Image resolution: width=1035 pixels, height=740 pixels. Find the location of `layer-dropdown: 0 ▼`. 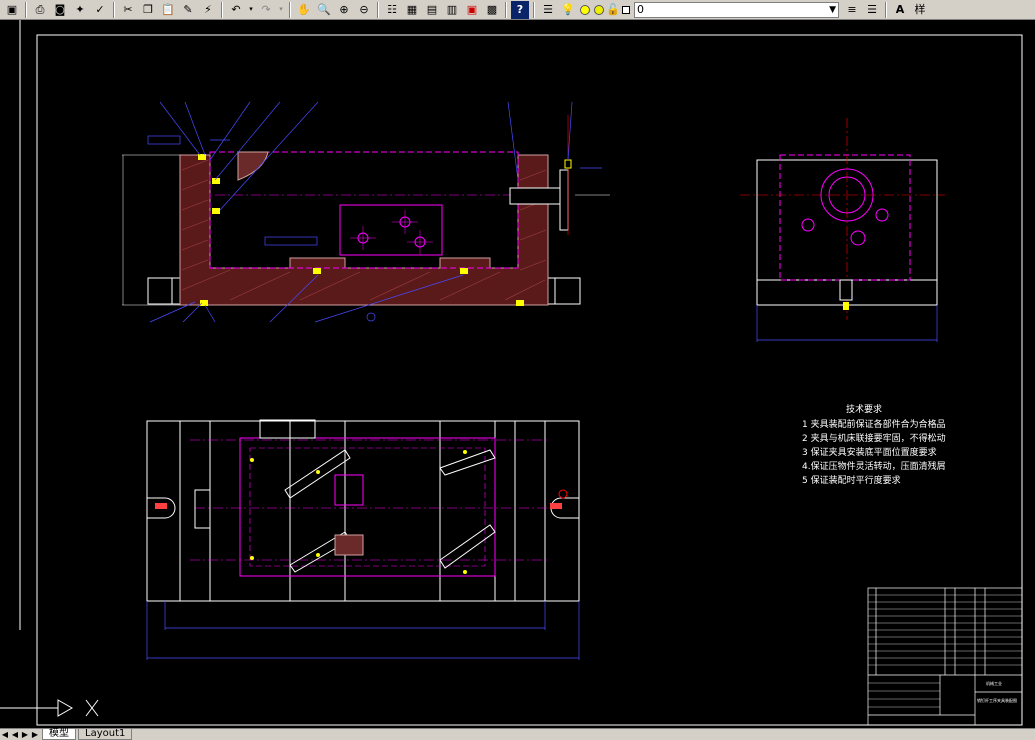

layer-dropdown: 0 ▼ is located at coordinates (736, 9).